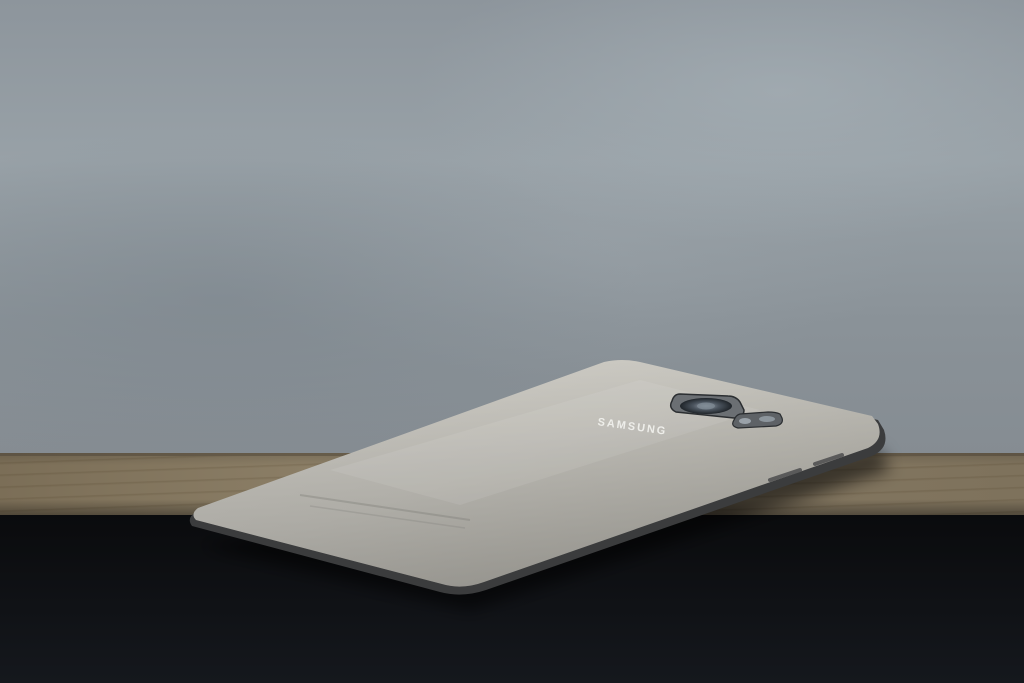  Describe the element at coordinates (757, 420) in the screenshot. I see `flash-module` at that location.